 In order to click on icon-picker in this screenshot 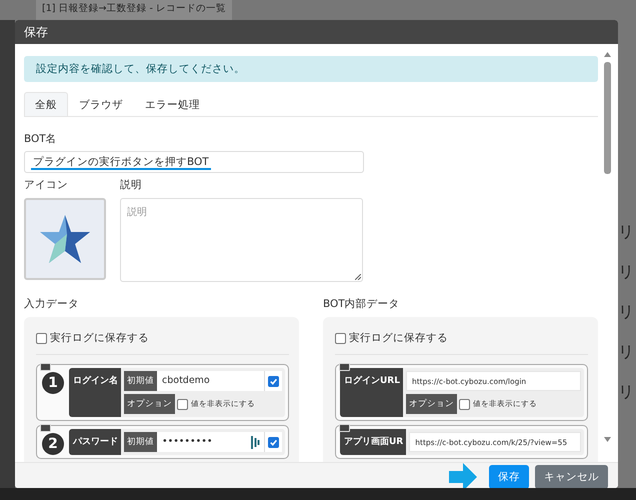, I will do `click(65, 239)`.